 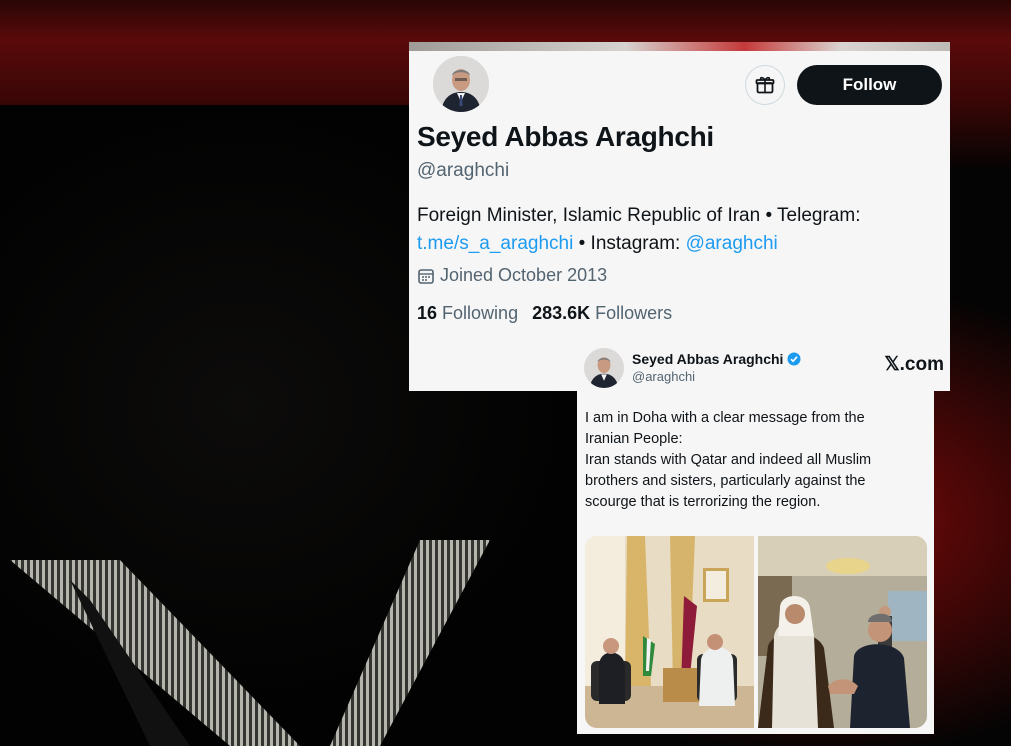 I want to click on gift-button, so click(x=765, y=85).